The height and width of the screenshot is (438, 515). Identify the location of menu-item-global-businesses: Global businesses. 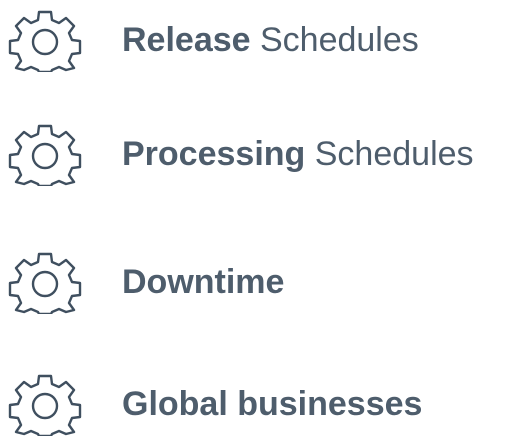
(258, 404).